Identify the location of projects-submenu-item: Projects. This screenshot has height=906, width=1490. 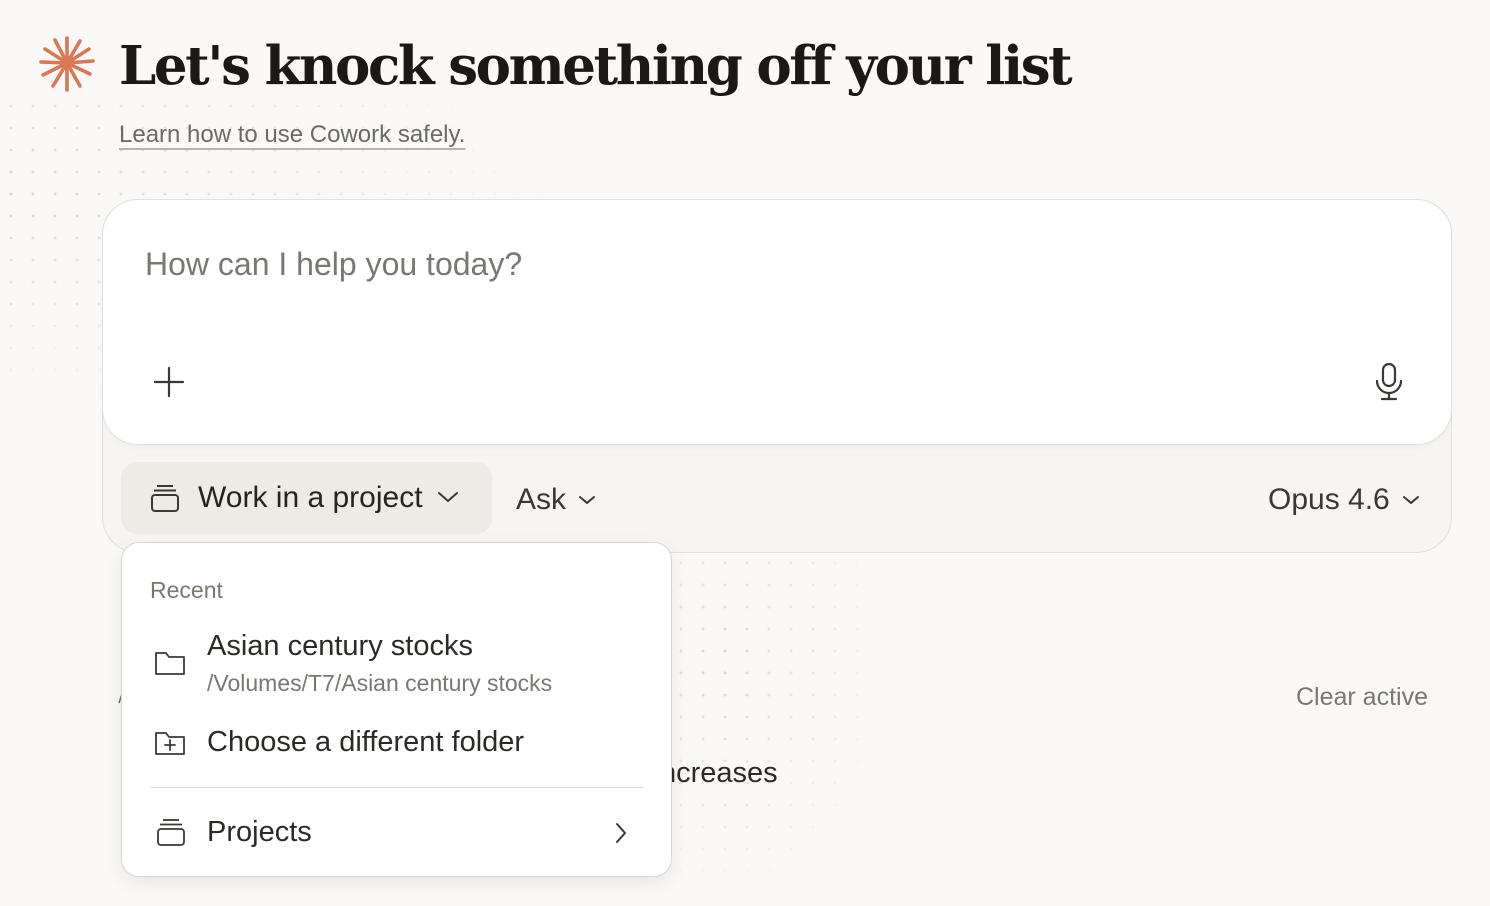
(397, 835).